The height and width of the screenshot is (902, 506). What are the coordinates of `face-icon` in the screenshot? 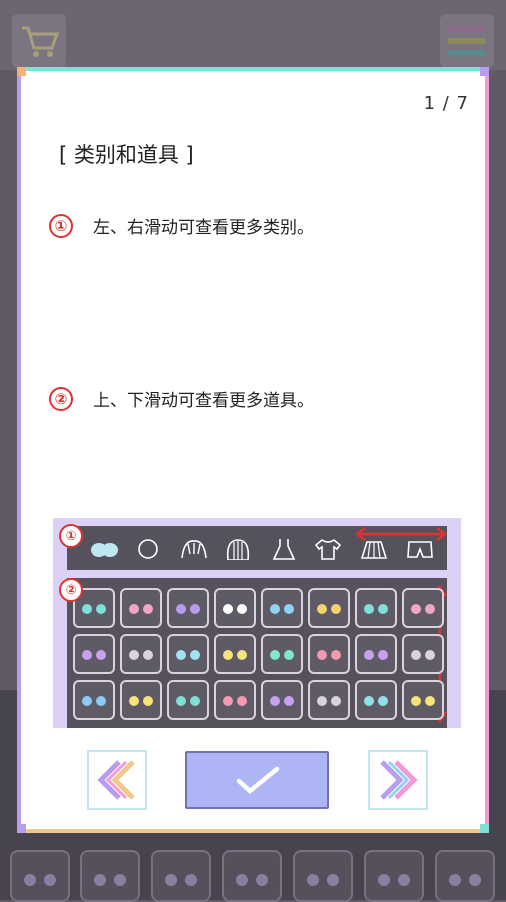 It's located at (104, 550).